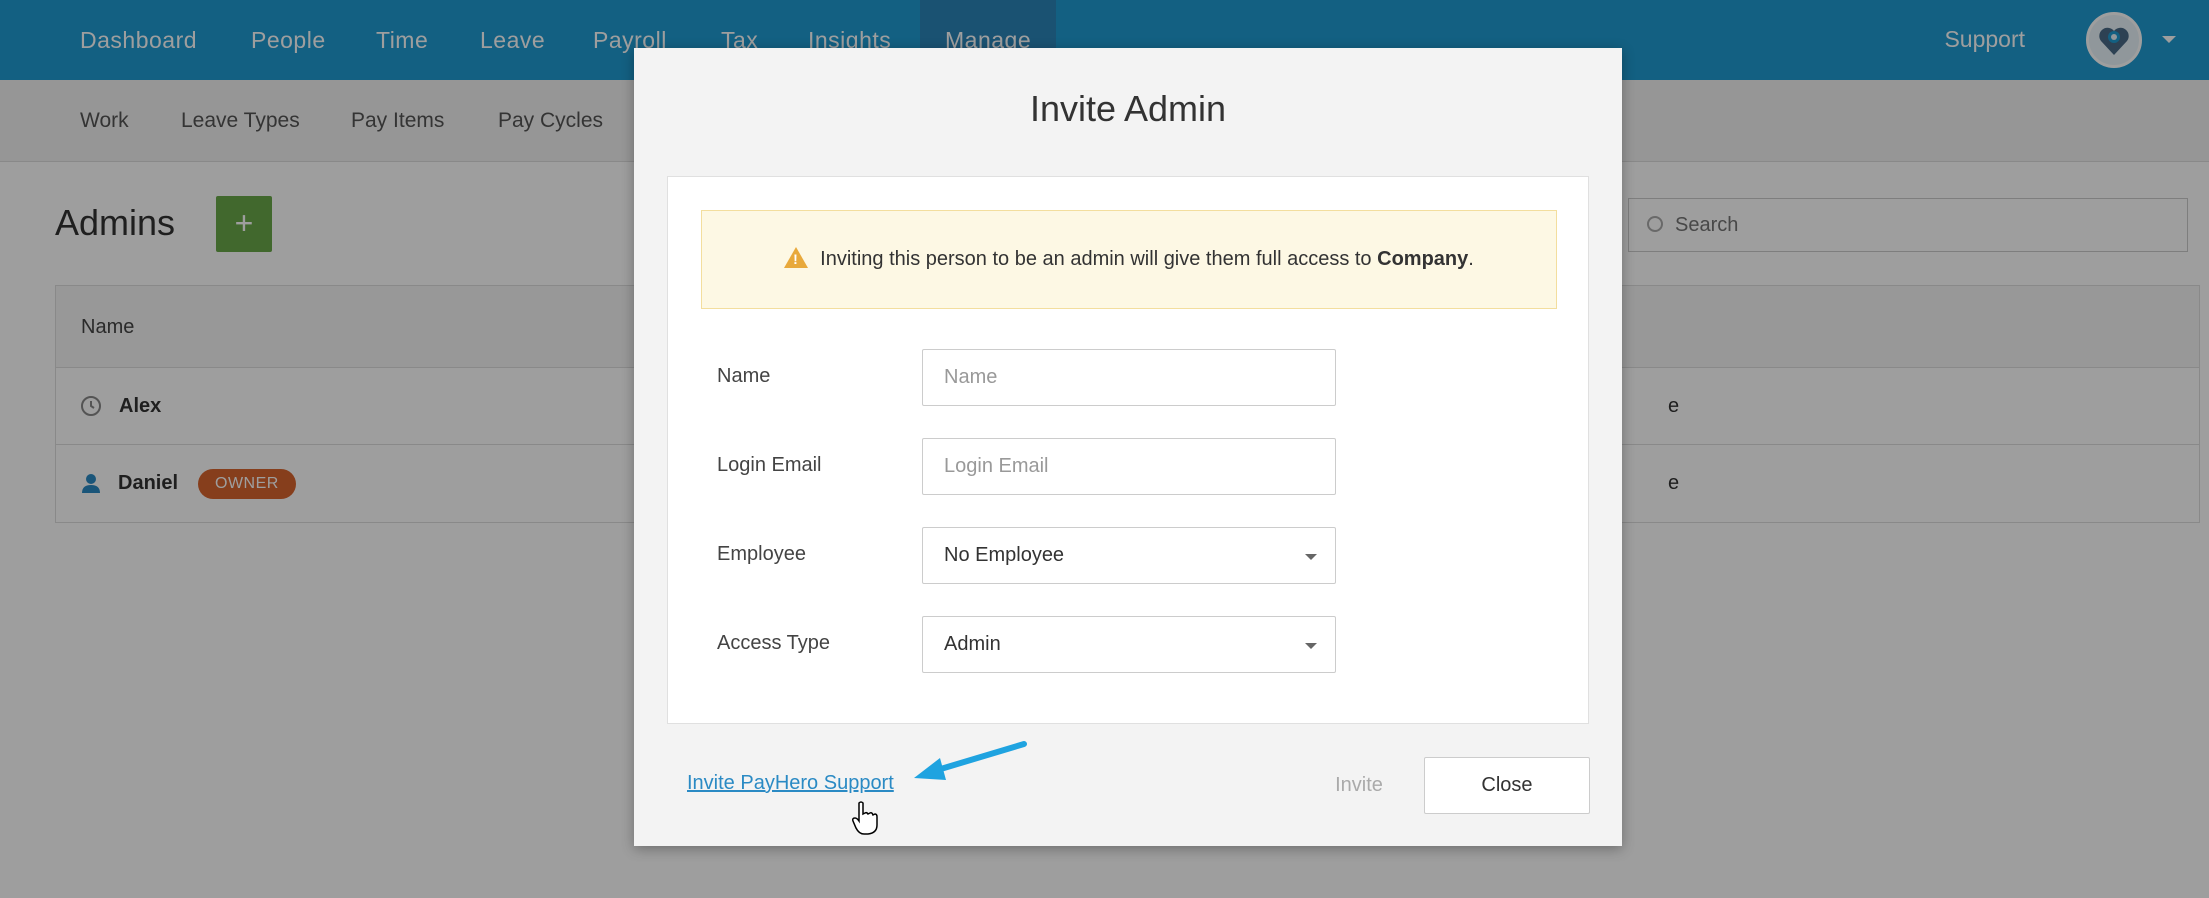 This screenshot has width=2209, height=898. I want to click on employee-select: No Employee, so click(1129, 555).